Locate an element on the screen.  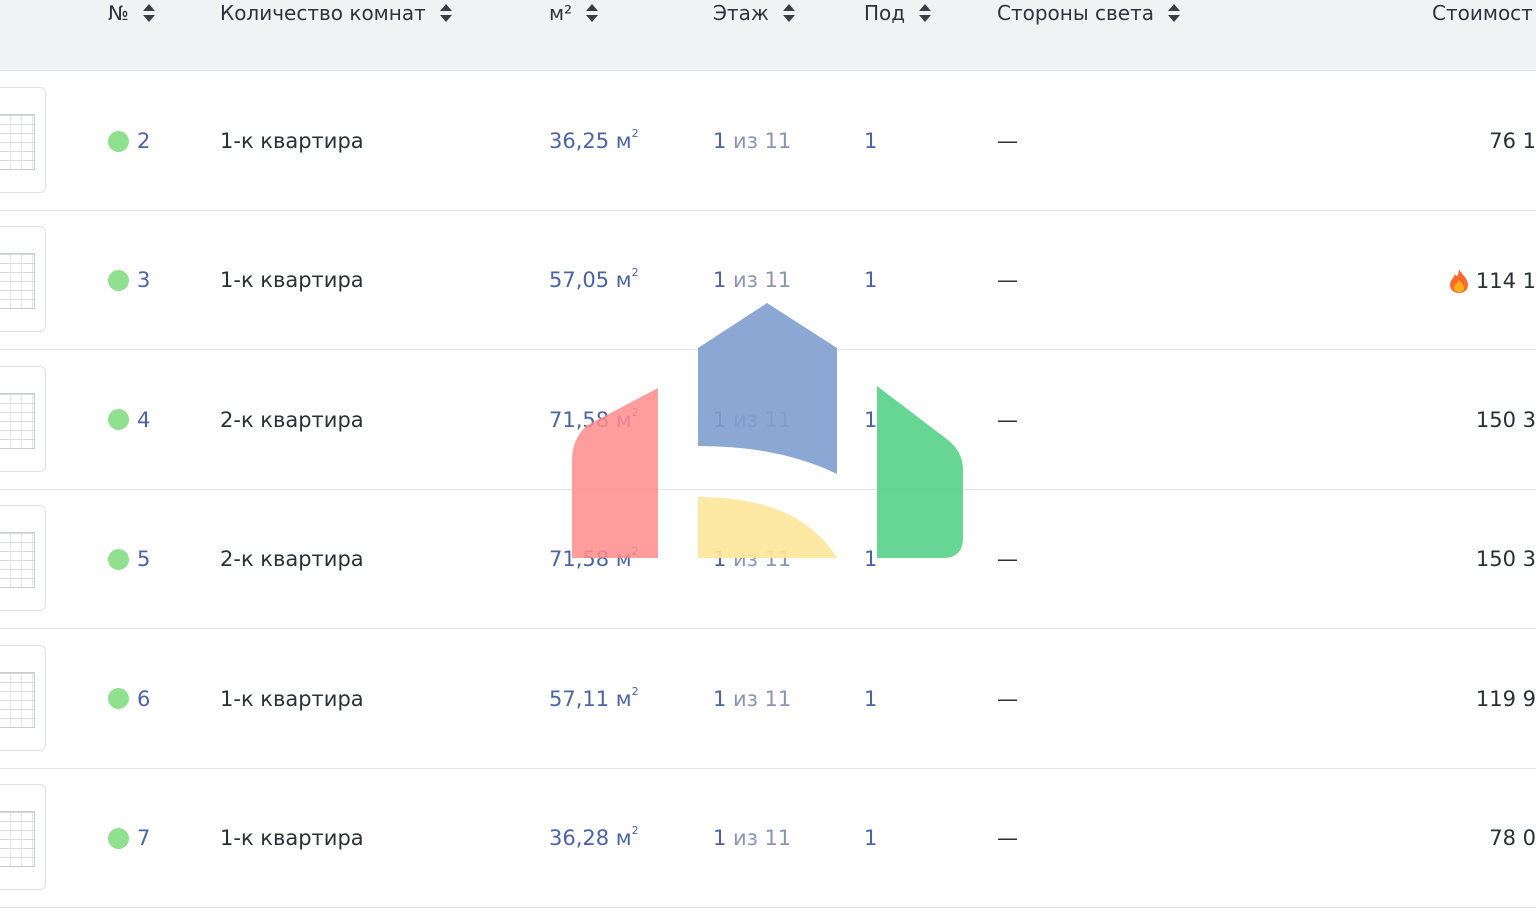
apartment-number: 6 is located at coordinates (129, 699).